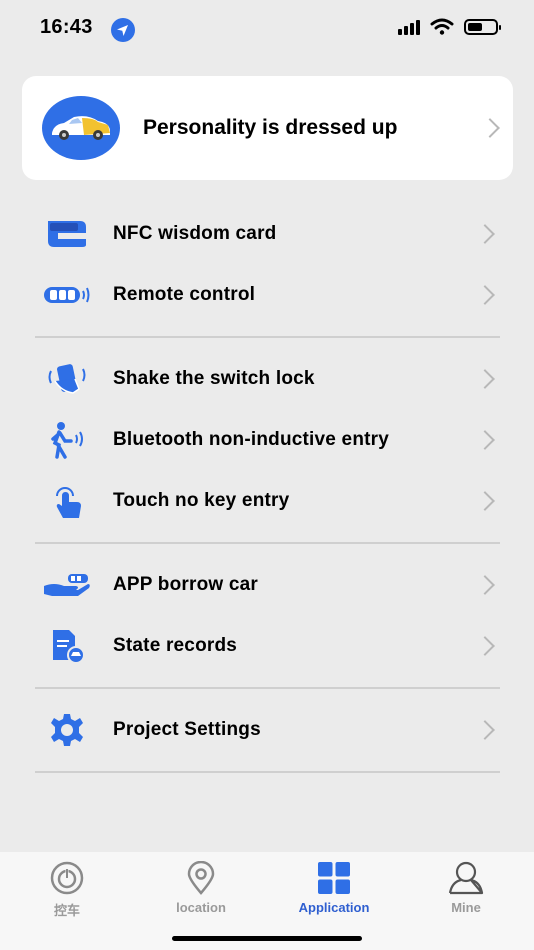  I want to click on menu-item-bluetooth-entry: Bluetooth non-inductive entry, so click(267, 440).